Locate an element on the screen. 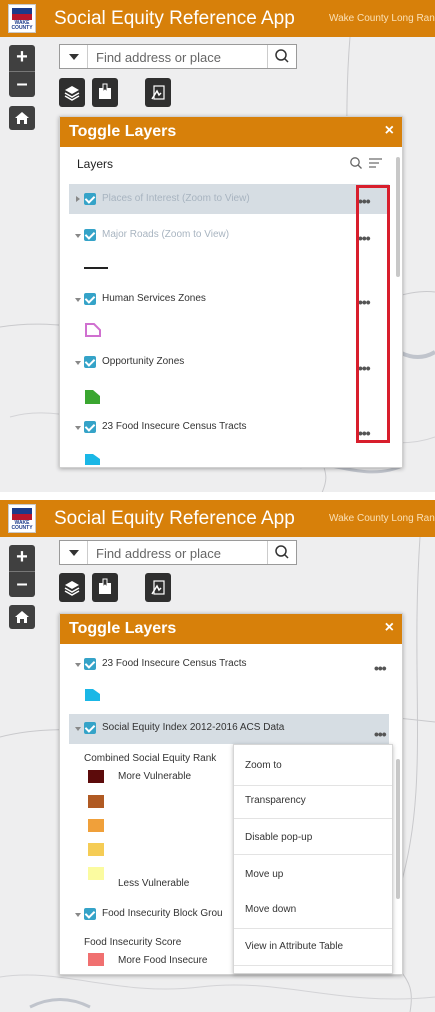  legend-label-less-vulnerable: Less Vulnerable is located at coordinates (154, 883).